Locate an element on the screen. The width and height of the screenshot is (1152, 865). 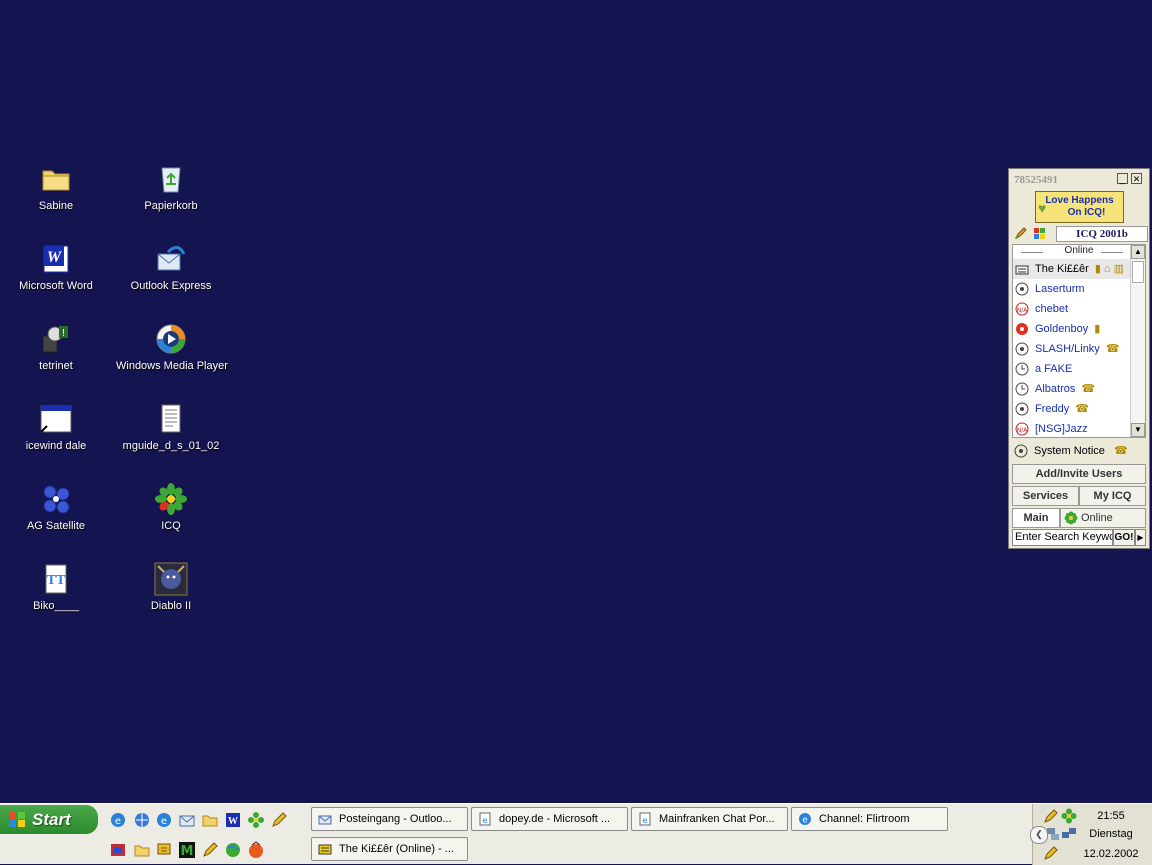
desktop-icon-label: Biko____ is located at coordinates (56, 606).